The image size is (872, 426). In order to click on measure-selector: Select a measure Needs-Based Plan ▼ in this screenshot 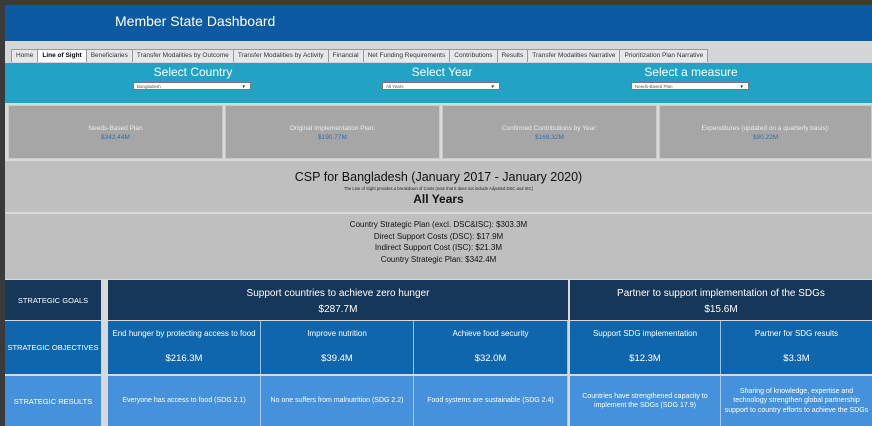, I will do `click(691, 77)`.